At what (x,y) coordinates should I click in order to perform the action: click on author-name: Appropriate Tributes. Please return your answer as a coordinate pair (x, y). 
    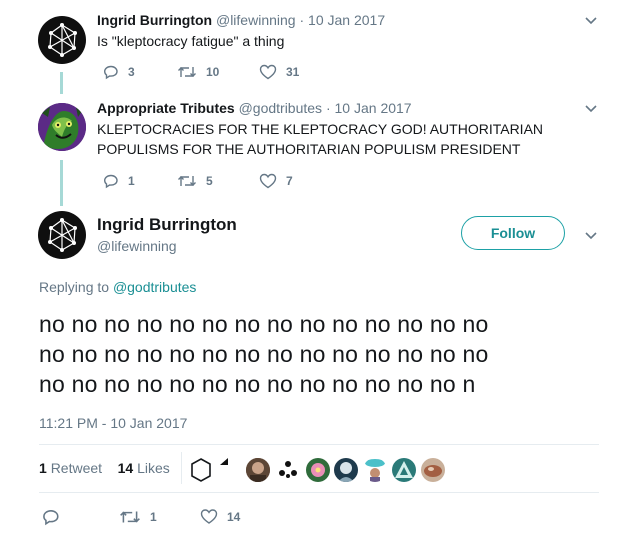
    Looking at the image, I should click on (166, 108).